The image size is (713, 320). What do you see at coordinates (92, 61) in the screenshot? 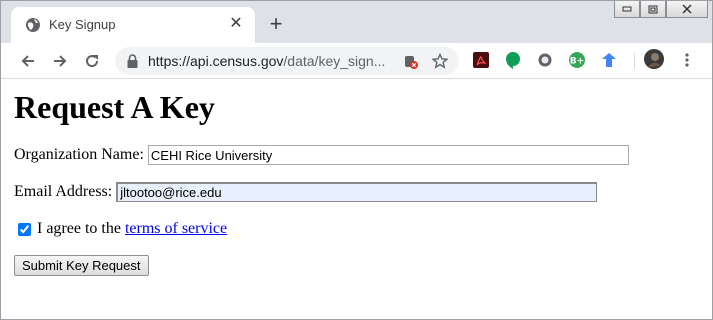
I see `reload-icon` at bounding box center [92, 61].